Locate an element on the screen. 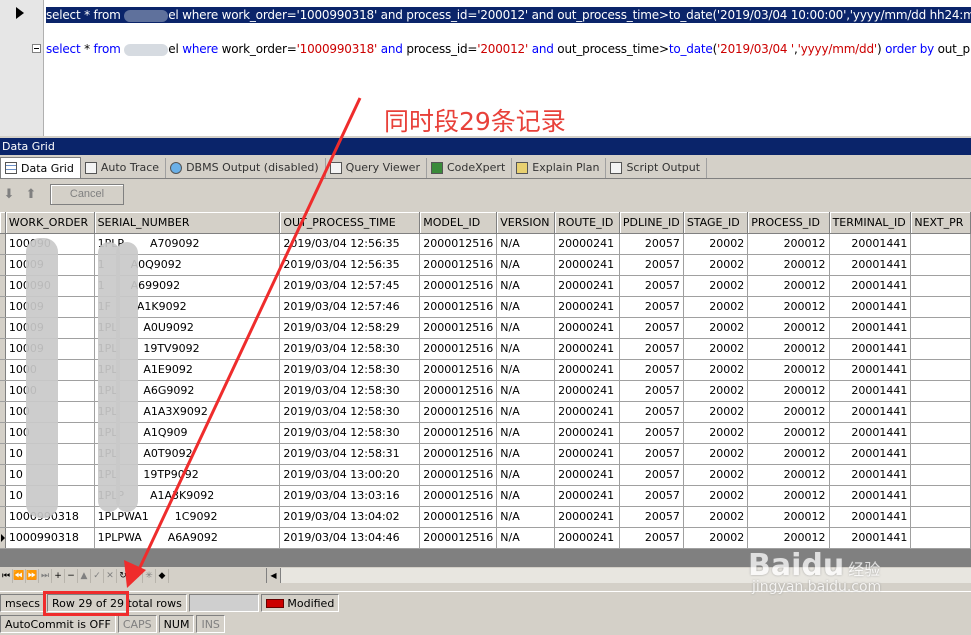  table-cell: 2019/03/04 13:03:16 is located at coordinates (350, 496).